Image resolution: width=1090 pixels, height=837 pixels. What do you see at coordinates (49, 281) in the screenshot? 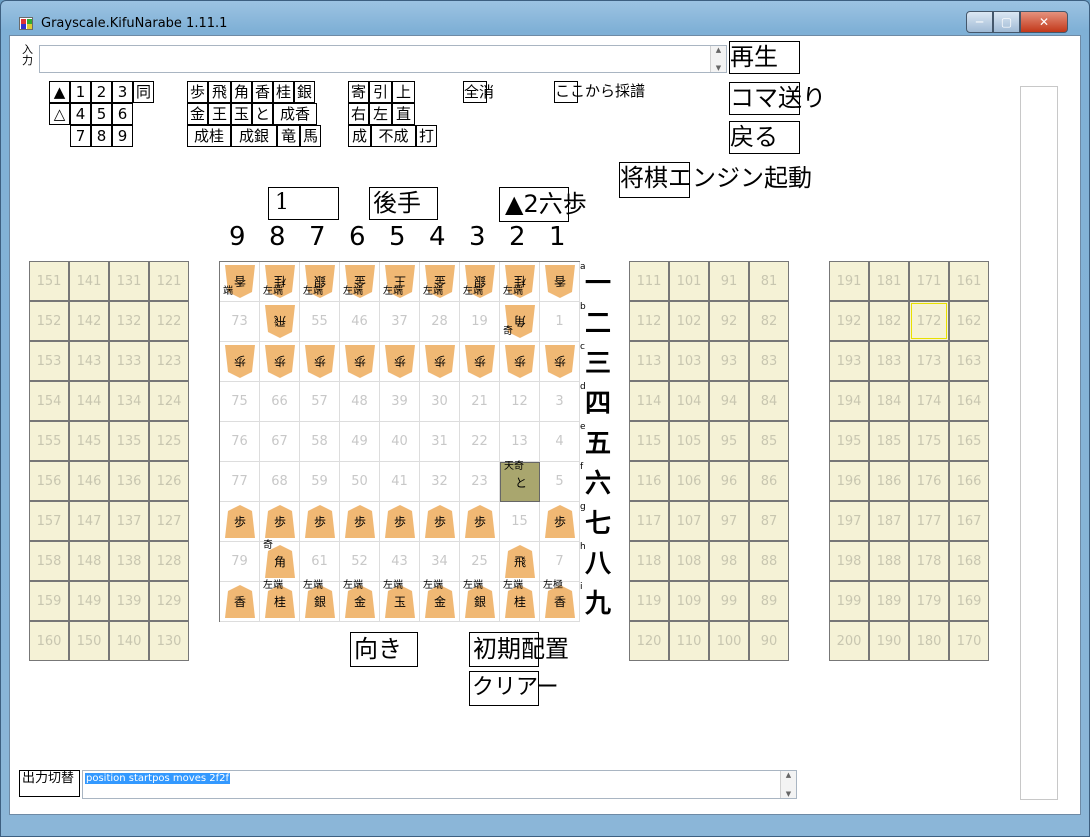
I see `stand-square: 151` at bounding box center [49, 281].